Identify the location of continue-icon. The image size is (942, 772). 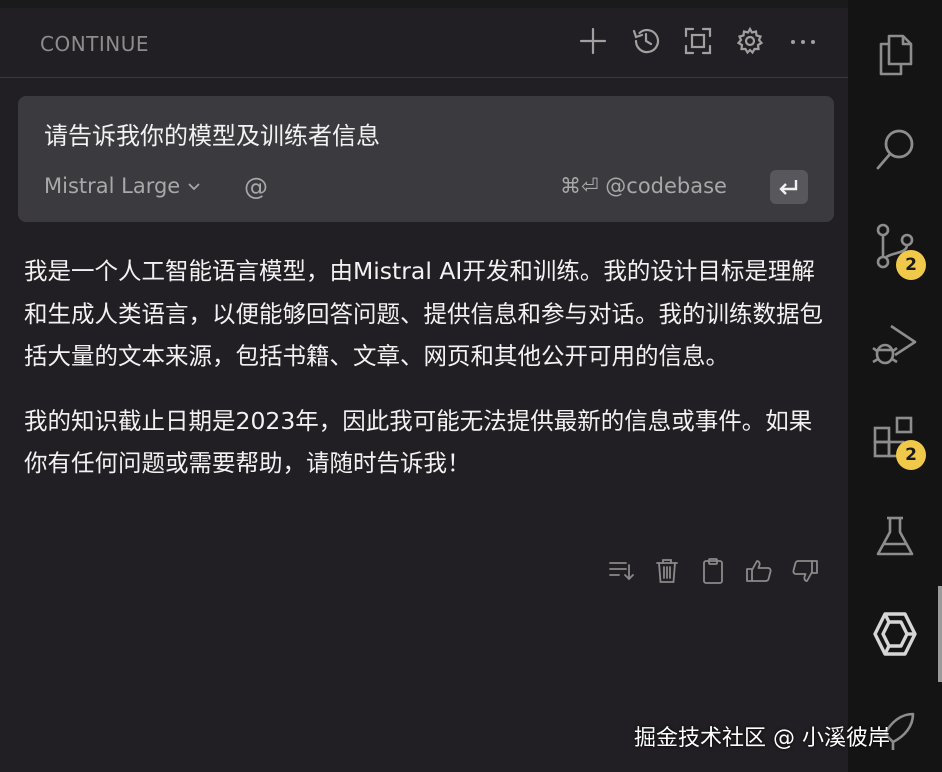
(895, 634).